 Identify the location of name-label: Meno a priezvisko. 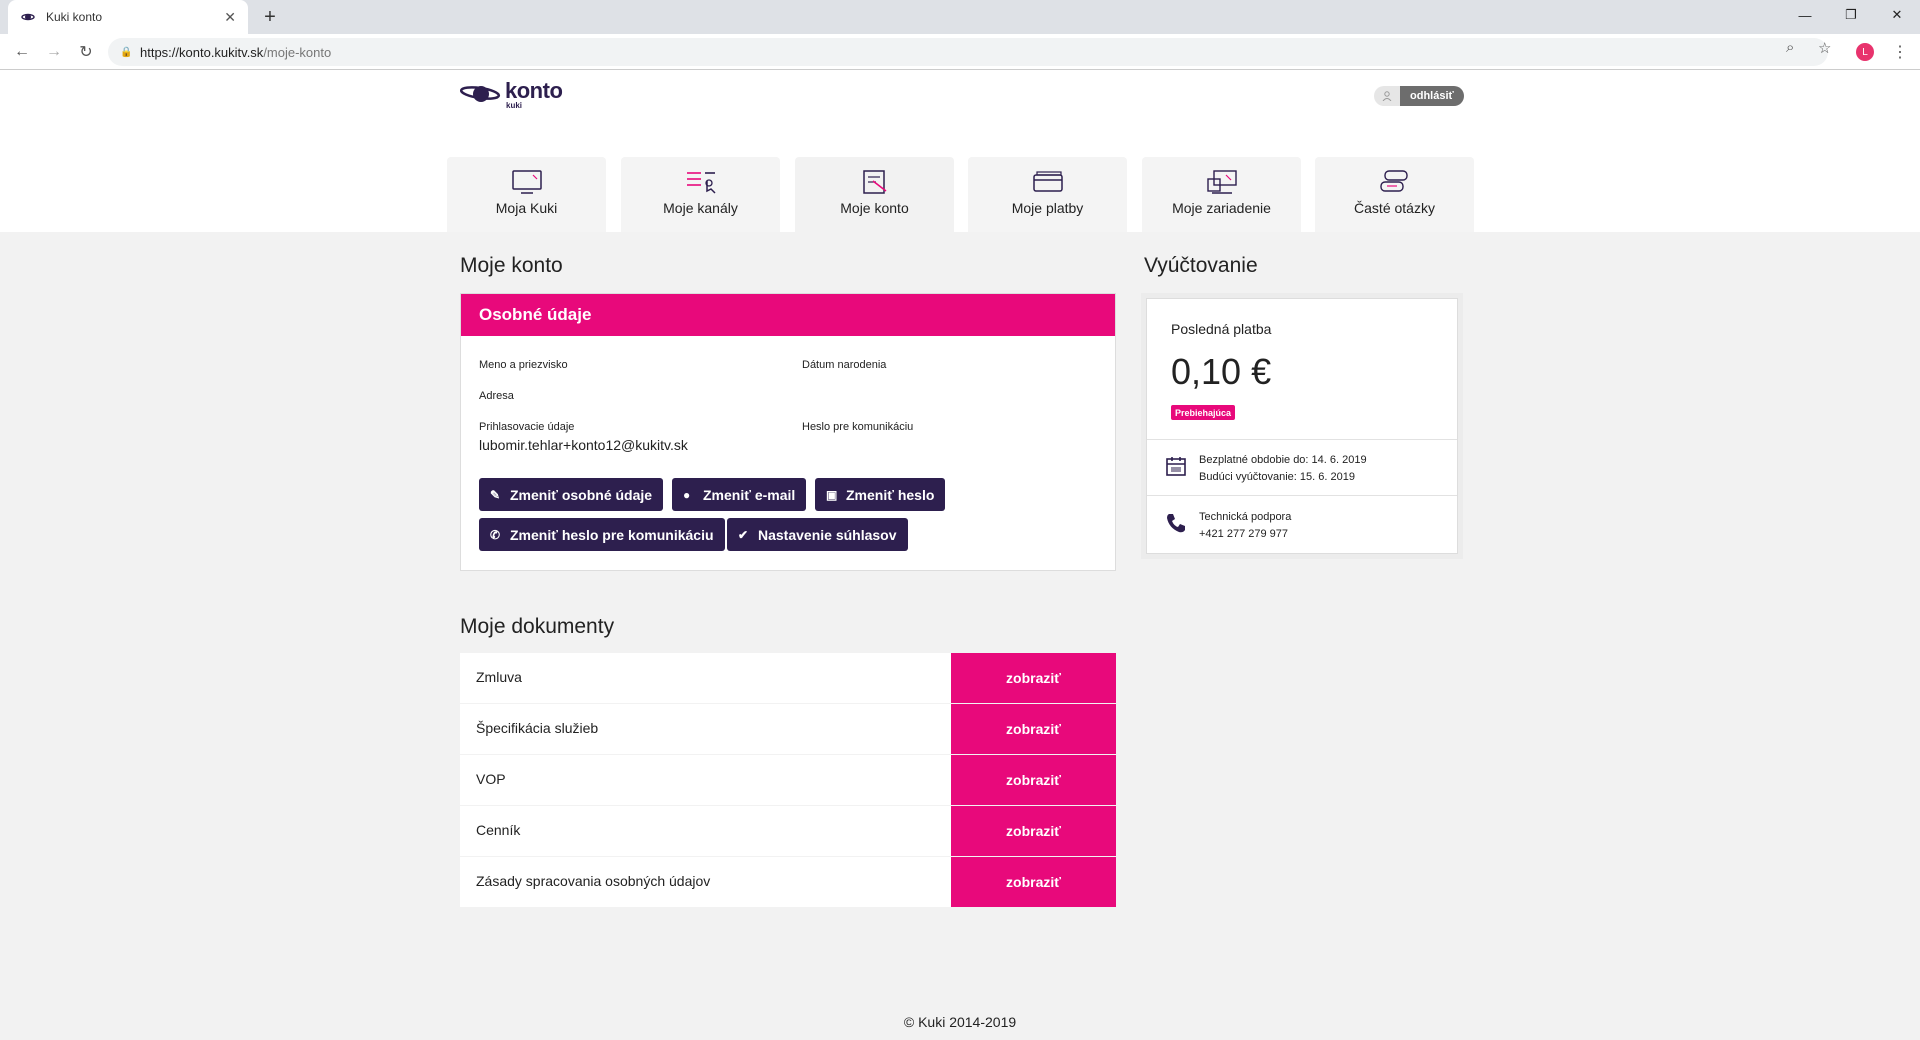
(523, 365).